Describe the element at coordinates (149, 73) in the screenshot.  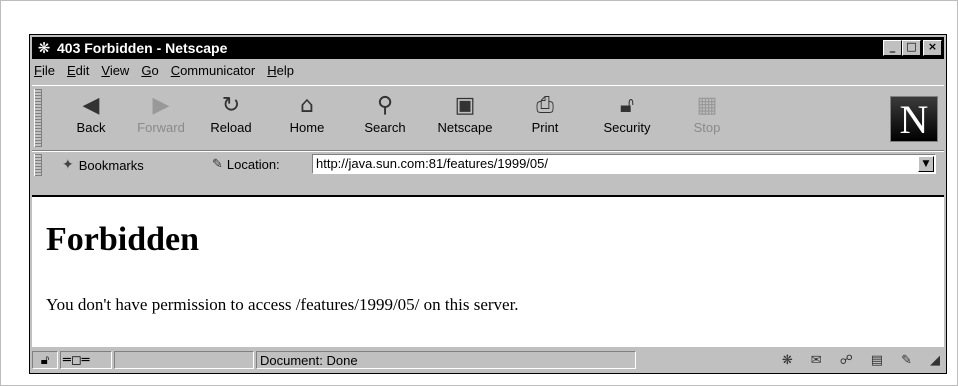
I see `menu-go: Go` at that location.